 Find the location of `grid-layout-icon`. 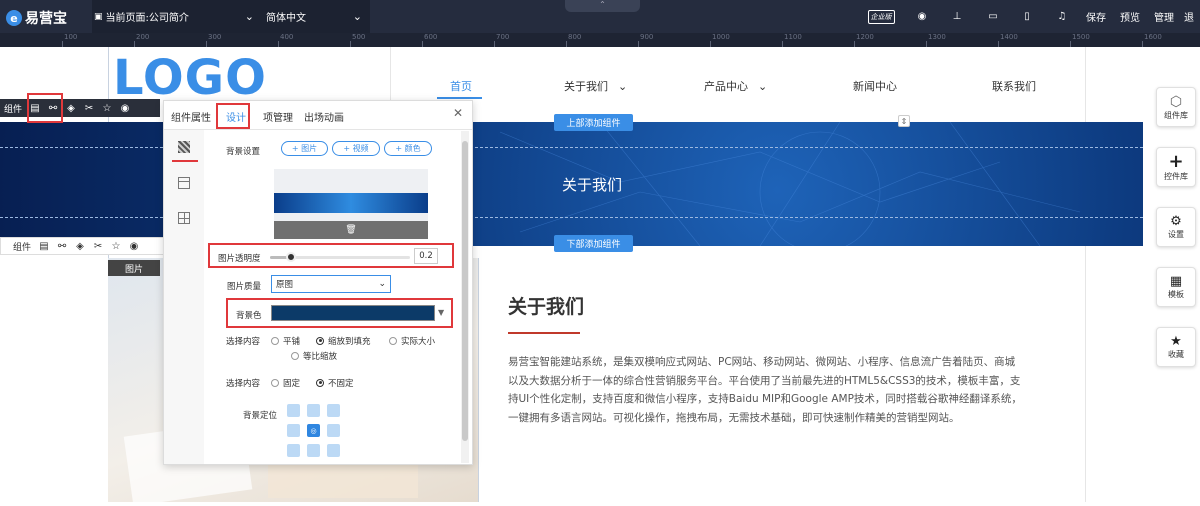

grid-layout-icon is located at coordinates (184, 218).